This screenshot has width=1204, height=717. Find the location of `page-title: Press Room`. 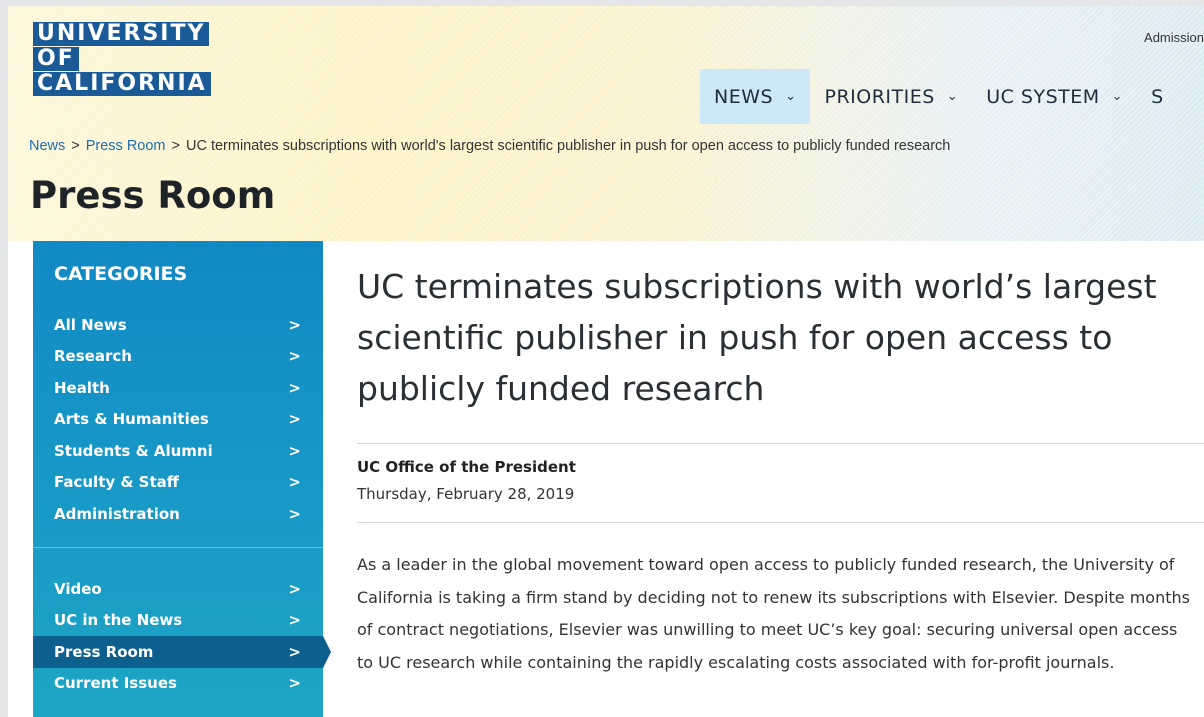

page-title: Press Room is located at coordinates (153, 195).